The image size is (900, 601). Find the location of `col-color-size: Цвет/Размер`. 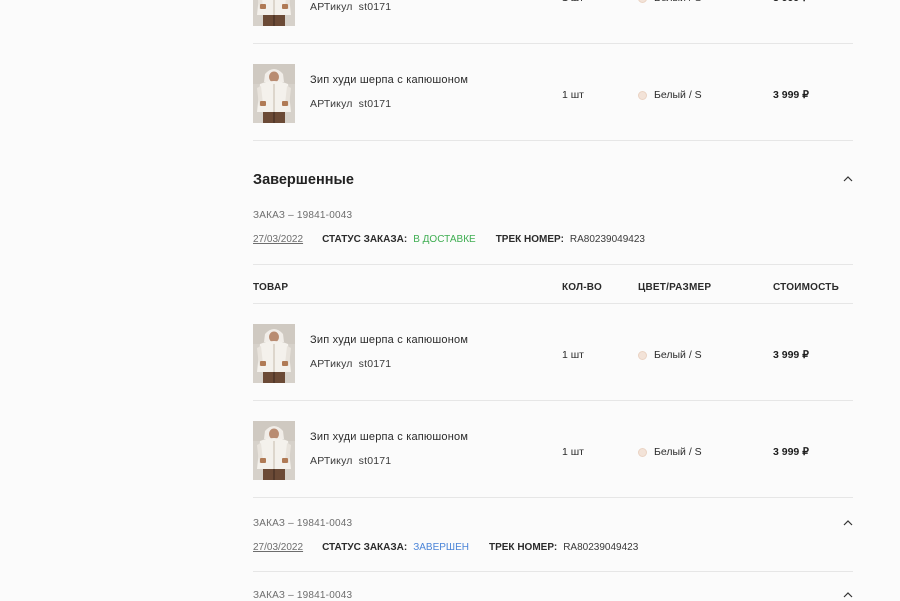

col-color-size: Цвет/Размер is located at coordinates (675, 287).